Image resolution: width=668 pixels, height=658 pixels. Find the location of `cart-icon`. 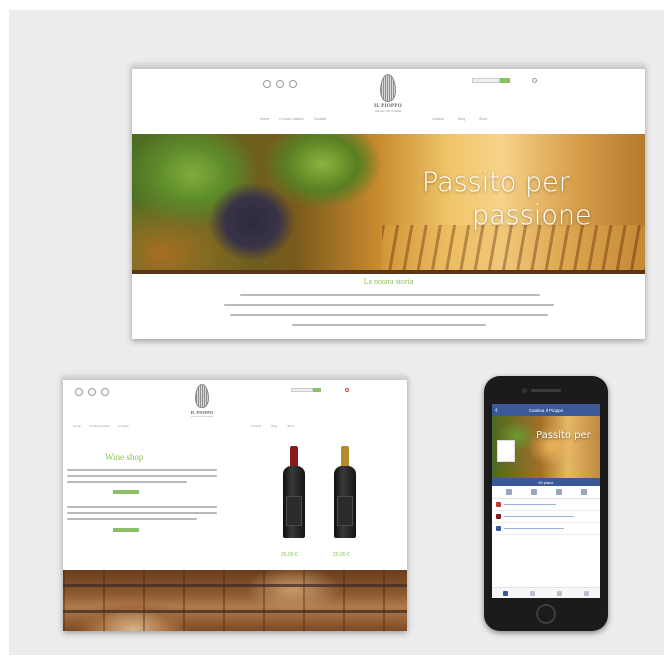

cart-icon is located at coordinates (347, 390).